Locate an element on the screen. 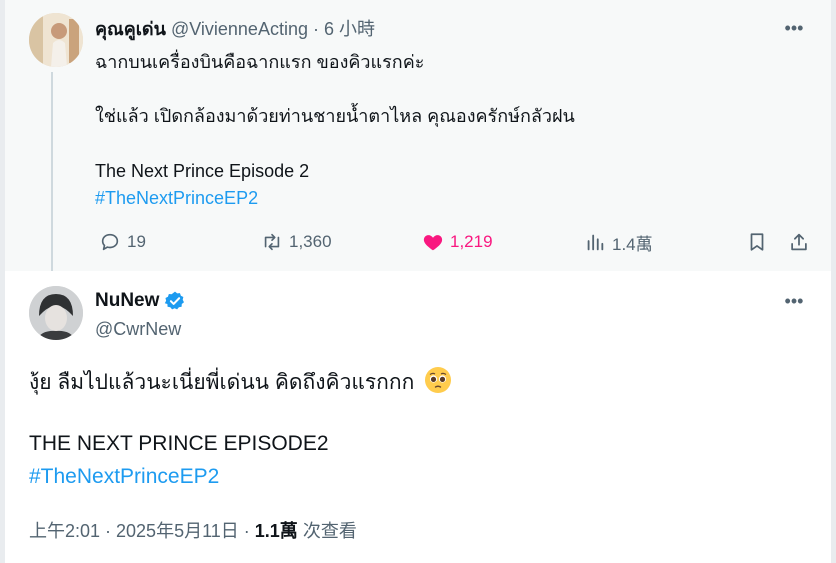 This screenshot has width=836, height=563. bookmark-button is located at coordinates (757, 242).